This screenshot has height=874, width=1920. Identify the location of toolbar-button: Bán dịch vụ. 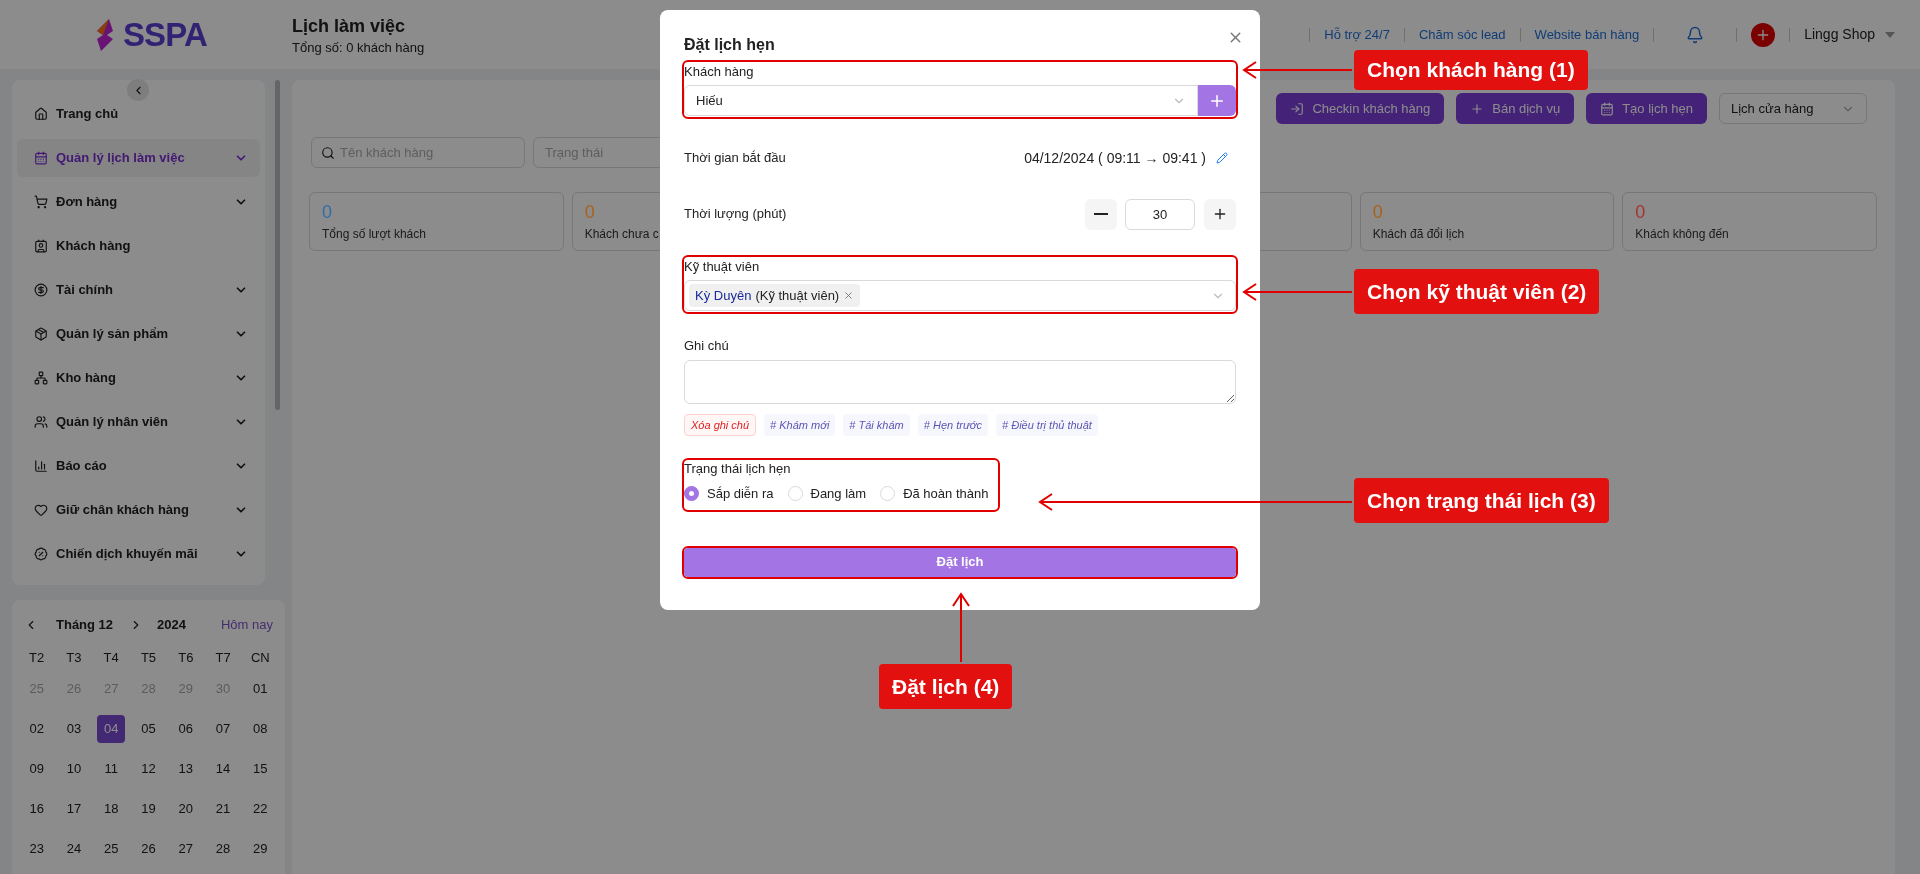
(1515, 108).